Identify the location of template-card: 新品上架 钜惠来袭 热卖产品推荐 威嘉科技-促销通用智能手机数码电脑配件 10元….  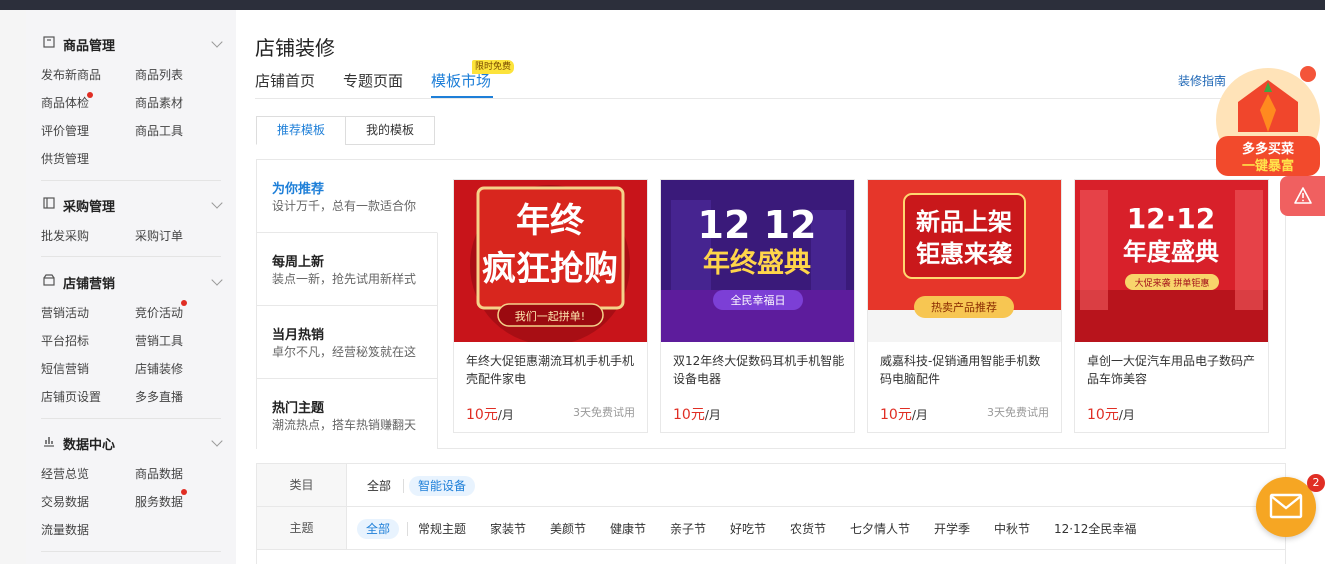
(964, 306).